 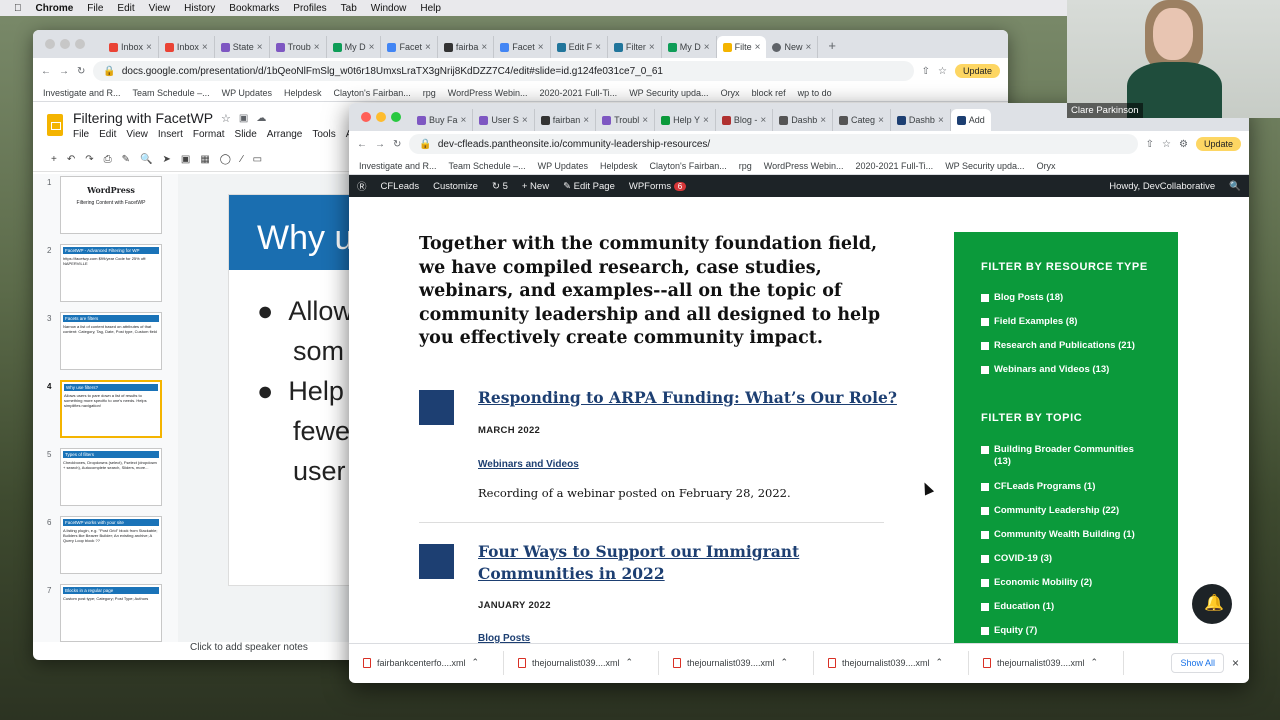 What do you see at coordinates (1066, 583) in the screenshot?
I see `filter-checkbox-item: Economic Mobility (2)` at bounding box center [1066, 583].